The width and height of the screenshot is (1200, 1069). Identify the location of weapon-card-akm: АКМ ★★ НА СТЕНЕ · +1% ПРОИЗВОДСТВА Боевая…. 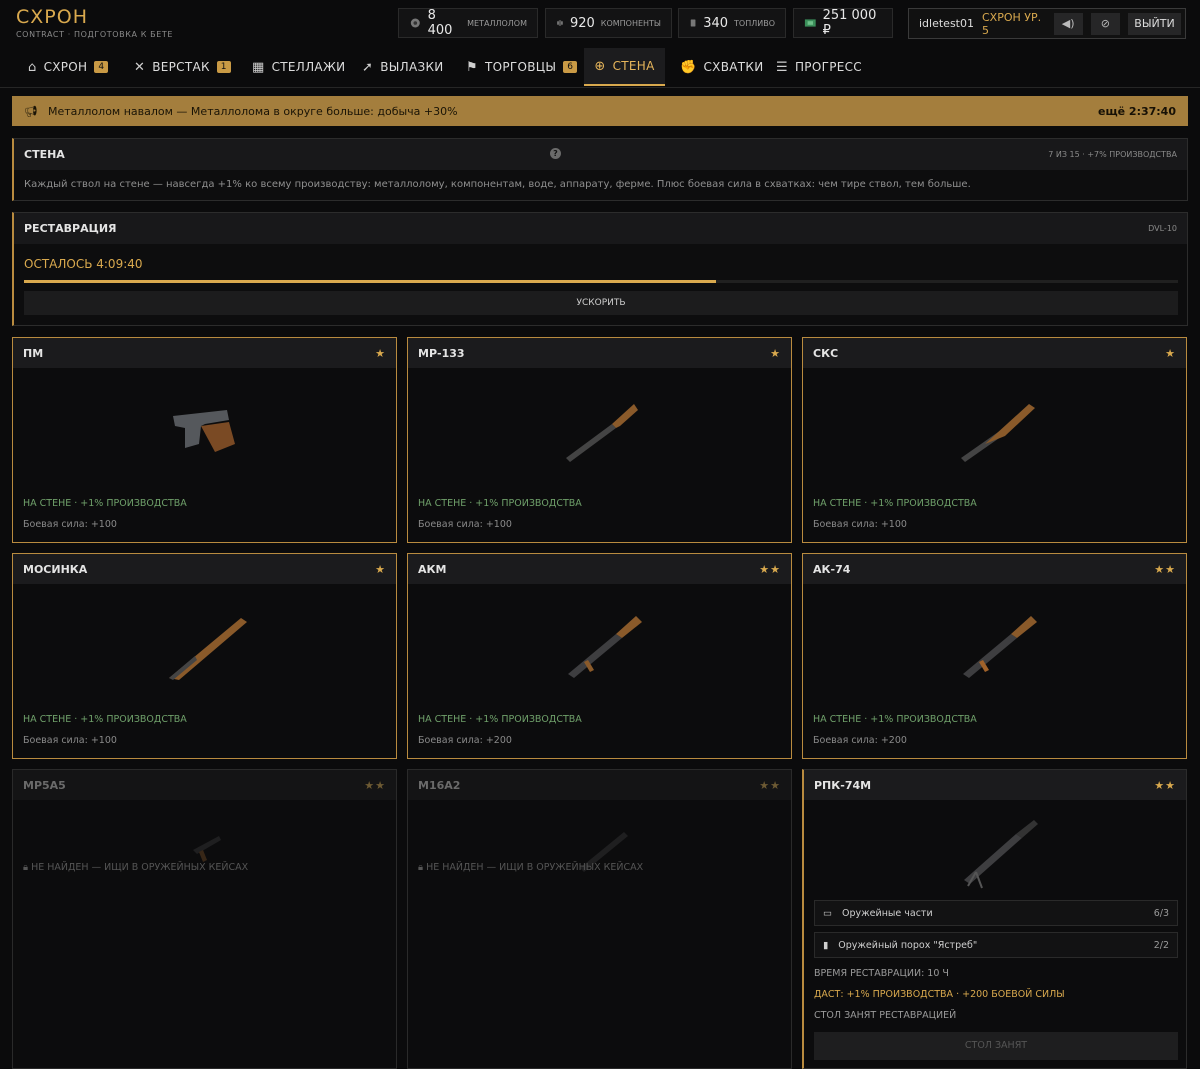
(599, 656).